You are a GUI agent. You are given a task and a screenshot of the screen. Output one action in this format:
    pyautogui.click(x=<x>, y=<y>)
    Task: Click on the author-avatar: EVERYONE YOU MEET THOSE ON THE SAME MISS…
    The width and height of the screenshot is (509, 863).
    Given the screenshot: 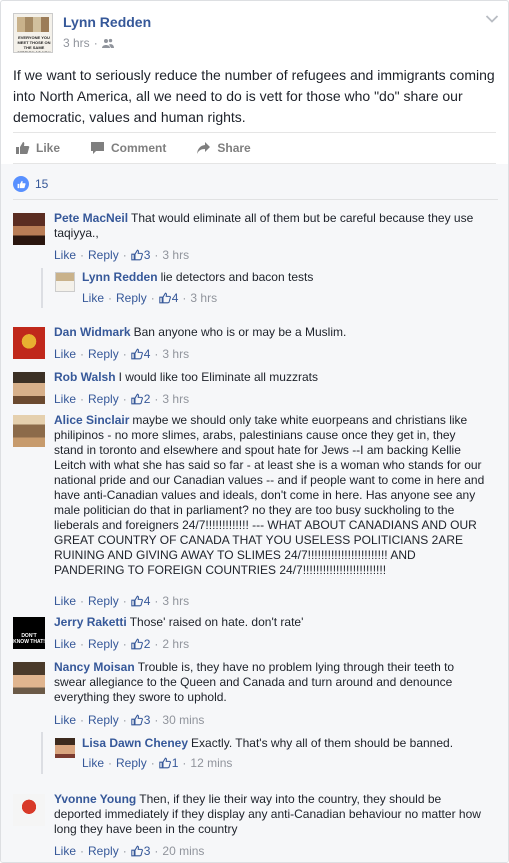 What is the action you would take?
    pyautogui.click(x=33, y=33)
    